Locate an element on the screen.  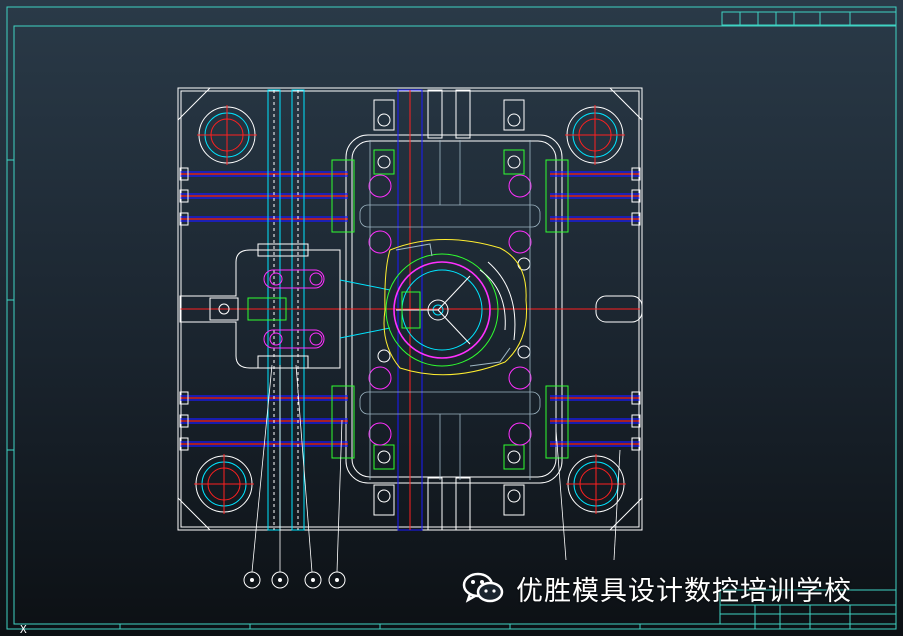
wechat-icon is located at coordinates (483, 587).